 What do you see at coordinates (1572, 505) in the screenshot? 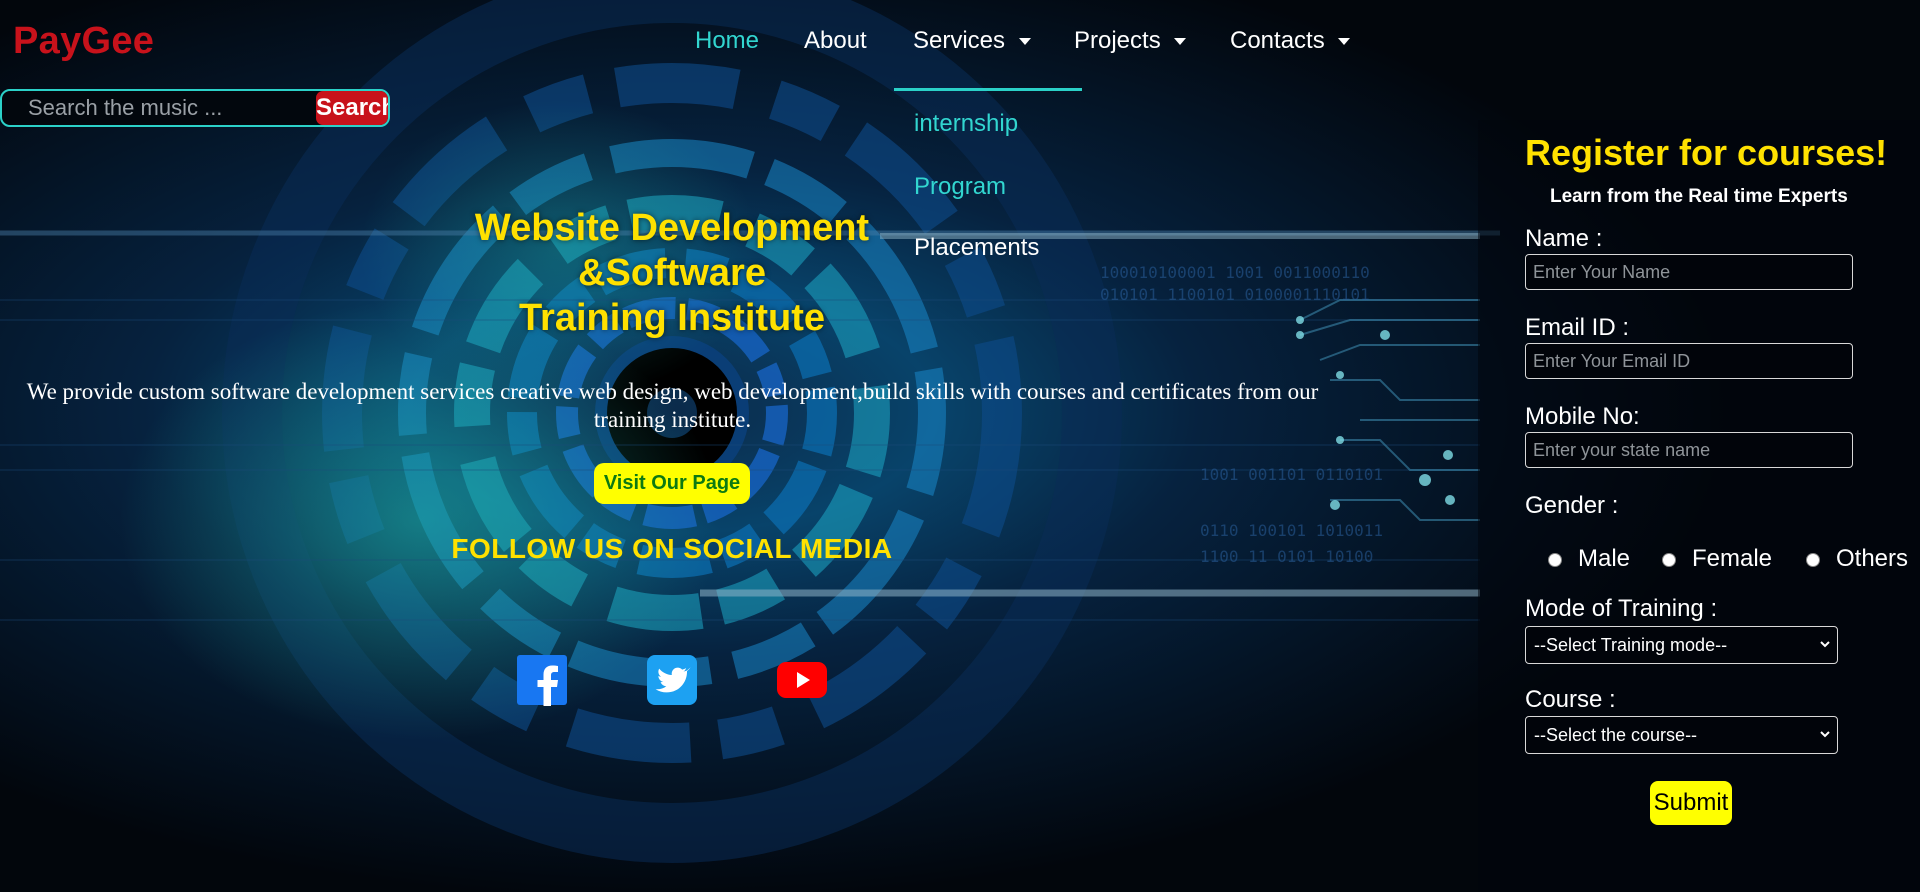
I see `gender-label: Gender :` at bounding box center [1572, 505].